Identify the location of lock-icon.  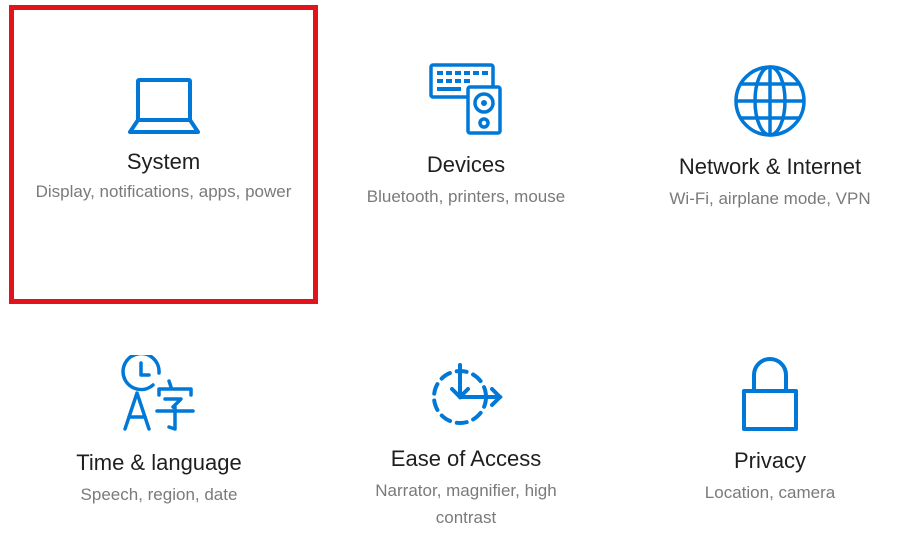
(770, 394).